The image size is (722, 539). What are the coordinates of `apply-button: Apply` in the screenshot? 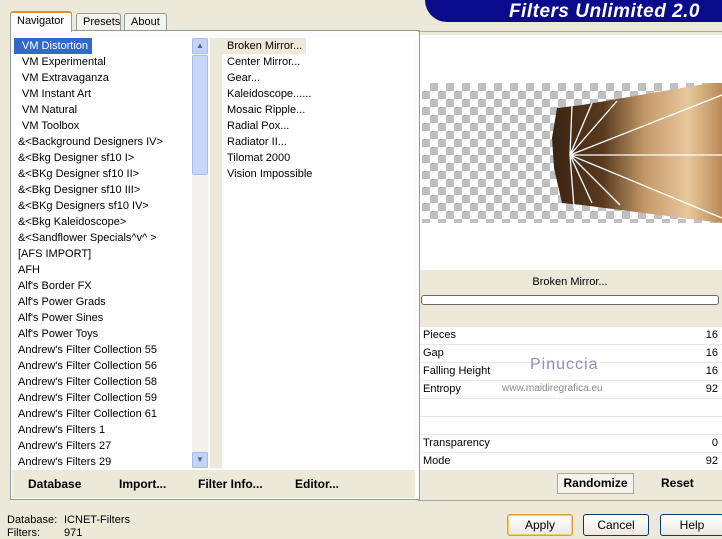 It's located at (540, 525).